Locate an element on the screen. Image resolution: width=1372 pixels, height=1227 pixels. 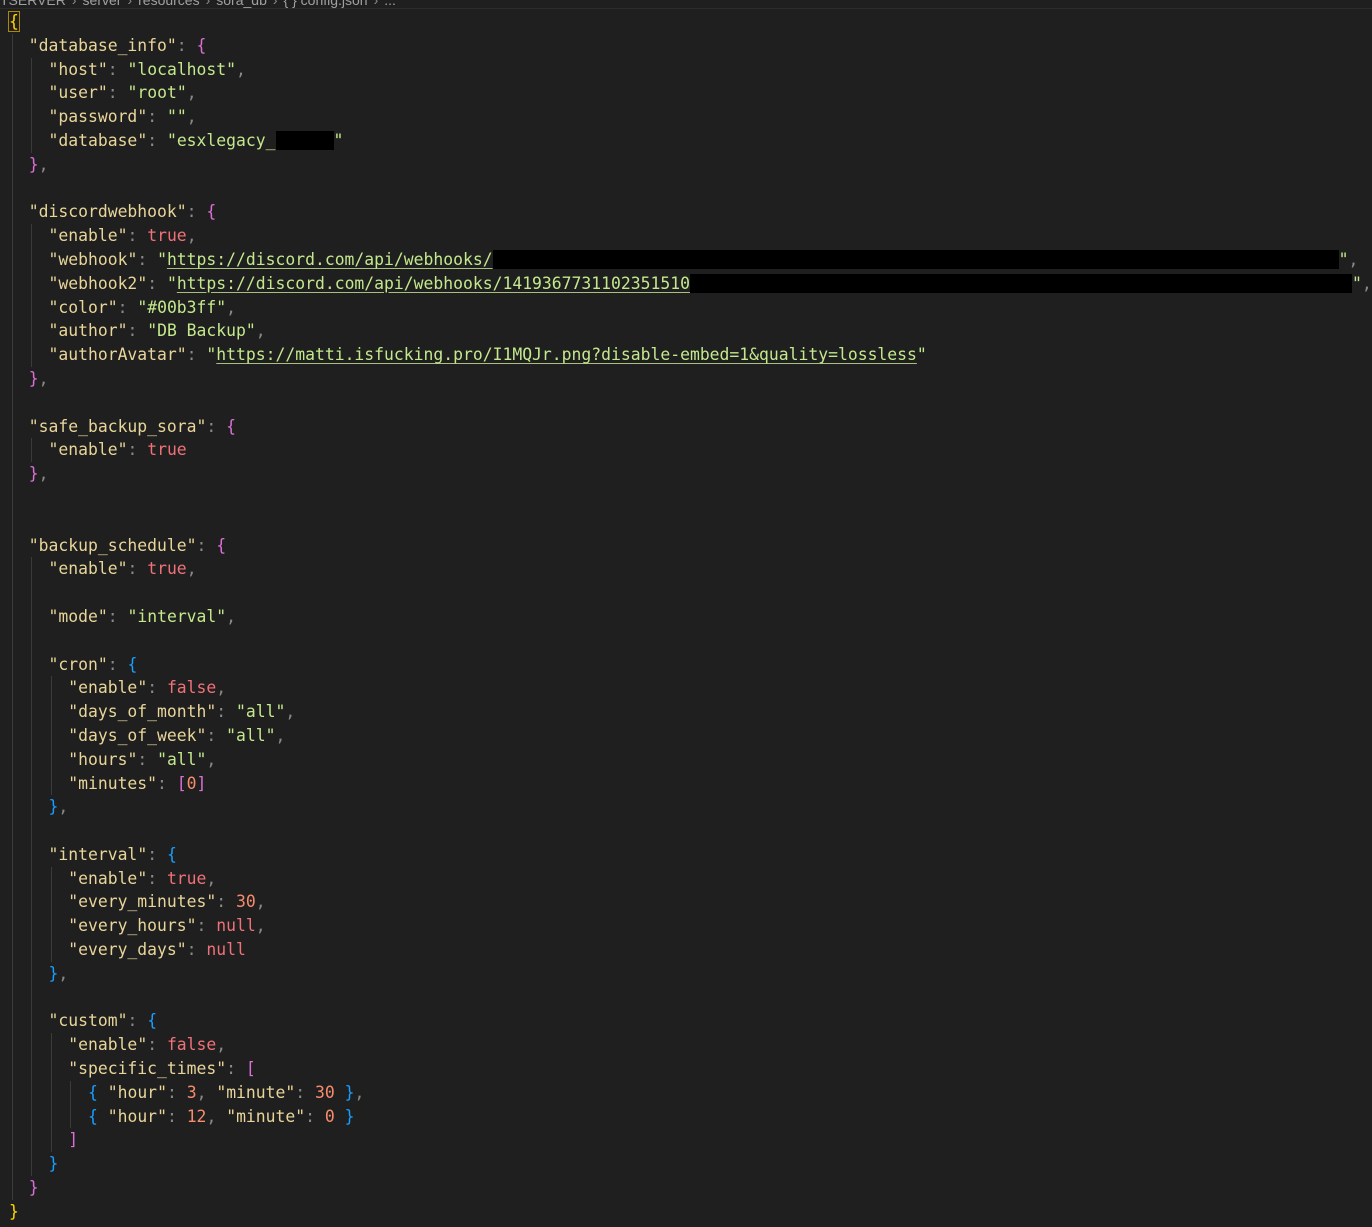
code-line: "safe_backup_sora": { is located at coordinates (686, 426).